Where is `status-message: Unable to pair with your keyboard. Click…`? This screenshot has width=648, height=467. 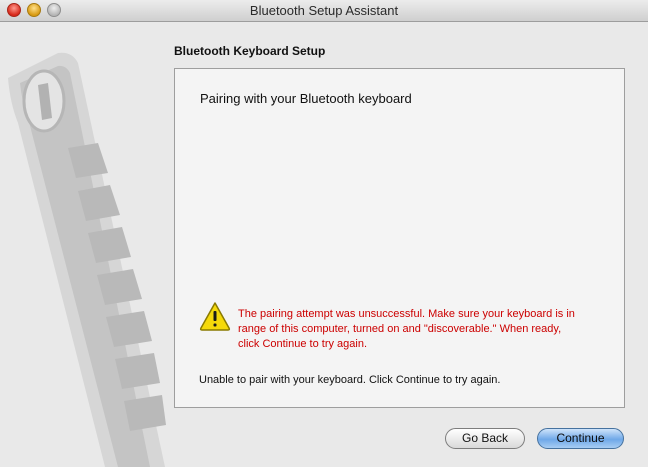
status-message: Unable to pair with your keyboard. Click… is located at coordinates (350, 380).